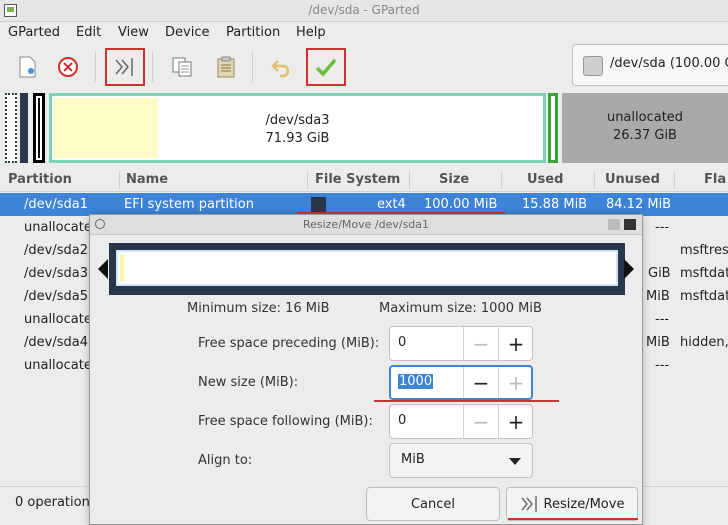  I want to click on hard-disk-icon, so click(593, 66).